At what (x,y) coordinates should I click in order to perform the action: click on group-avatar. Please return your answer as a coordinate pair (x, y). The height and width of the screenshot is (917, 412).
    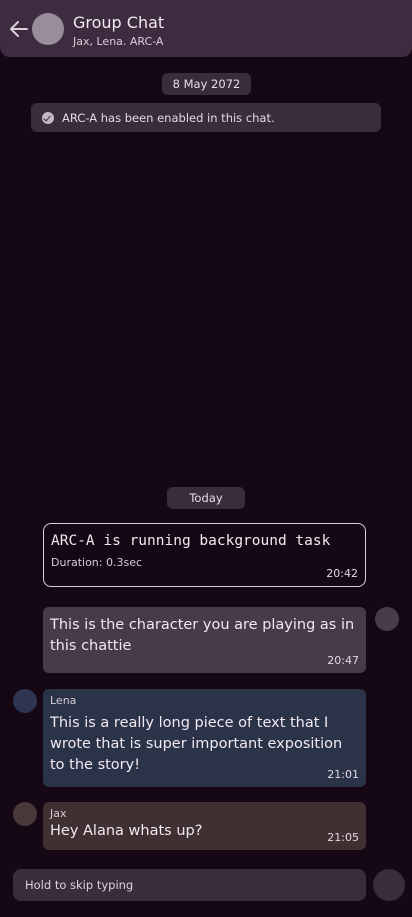
    Looking at the image, I should click on (48, 29).